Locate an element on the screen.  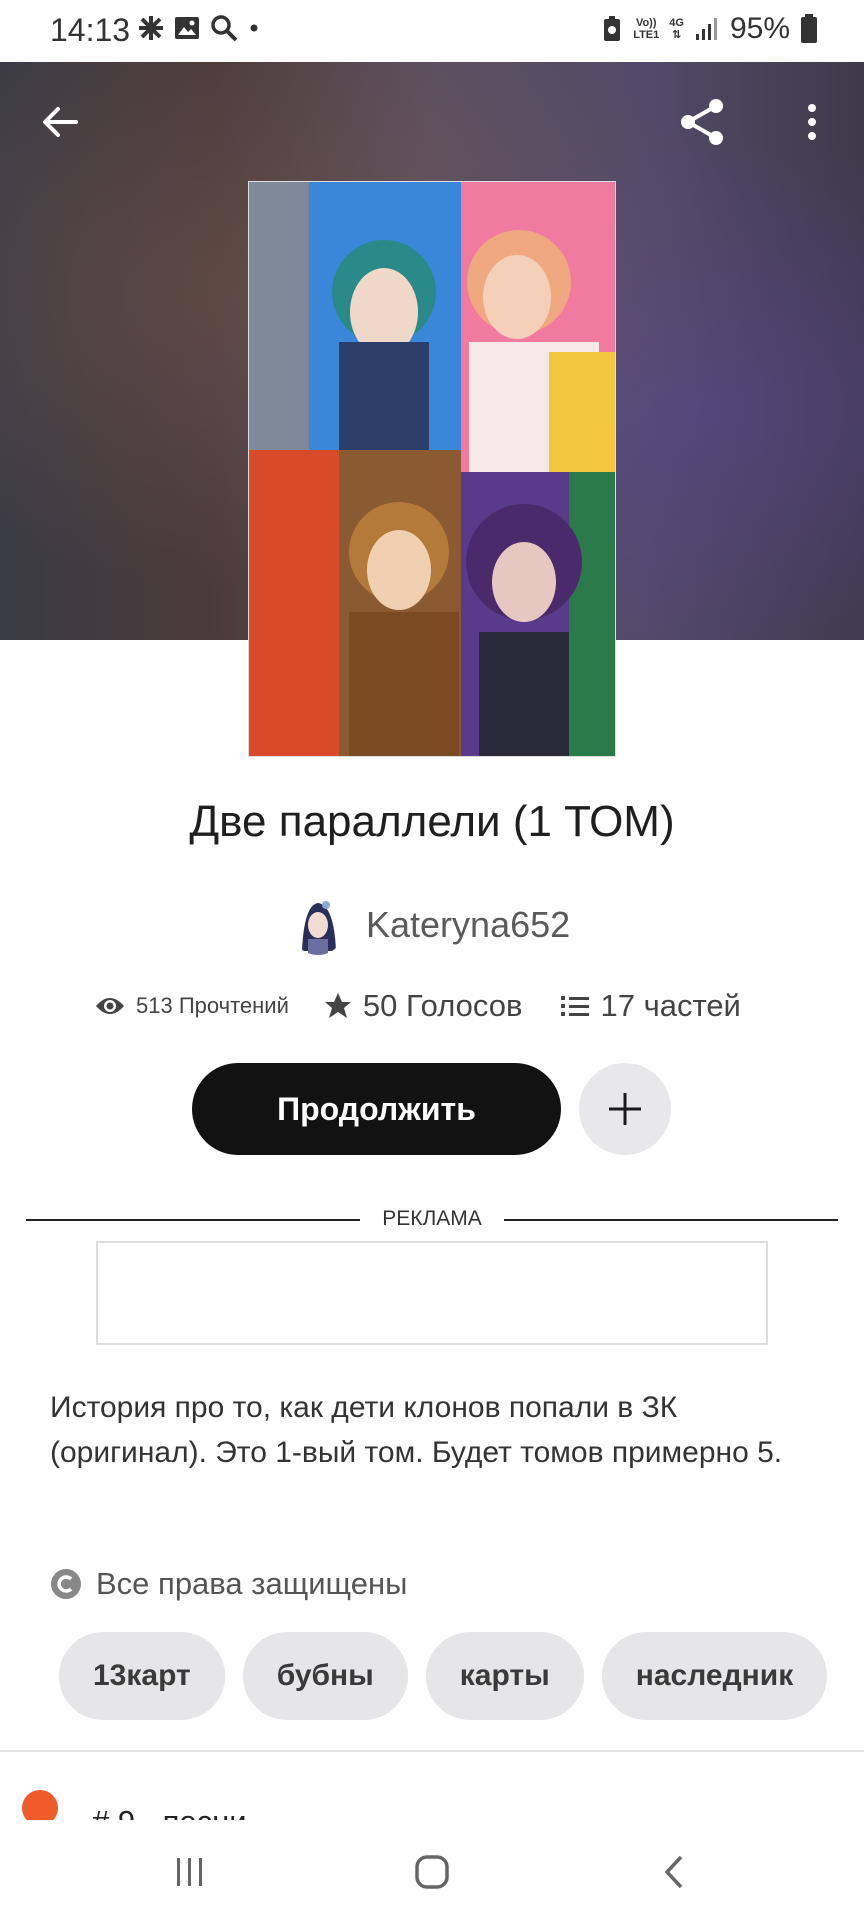
author-name: Kateryna652 is located at coordinates (468, 925).